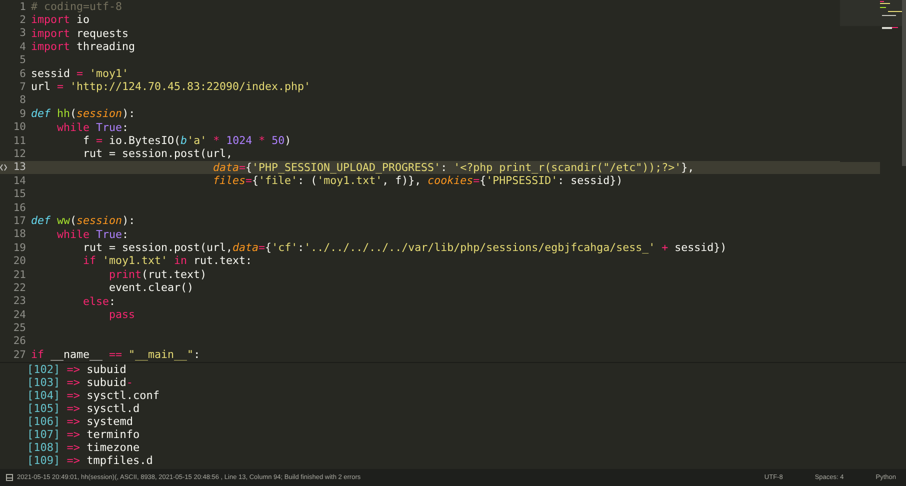 The height and width of the screenshot is (486, 906). Describe the element at coordinates (23, 20) in the screenshot. I see `line-number: 2` at that location.